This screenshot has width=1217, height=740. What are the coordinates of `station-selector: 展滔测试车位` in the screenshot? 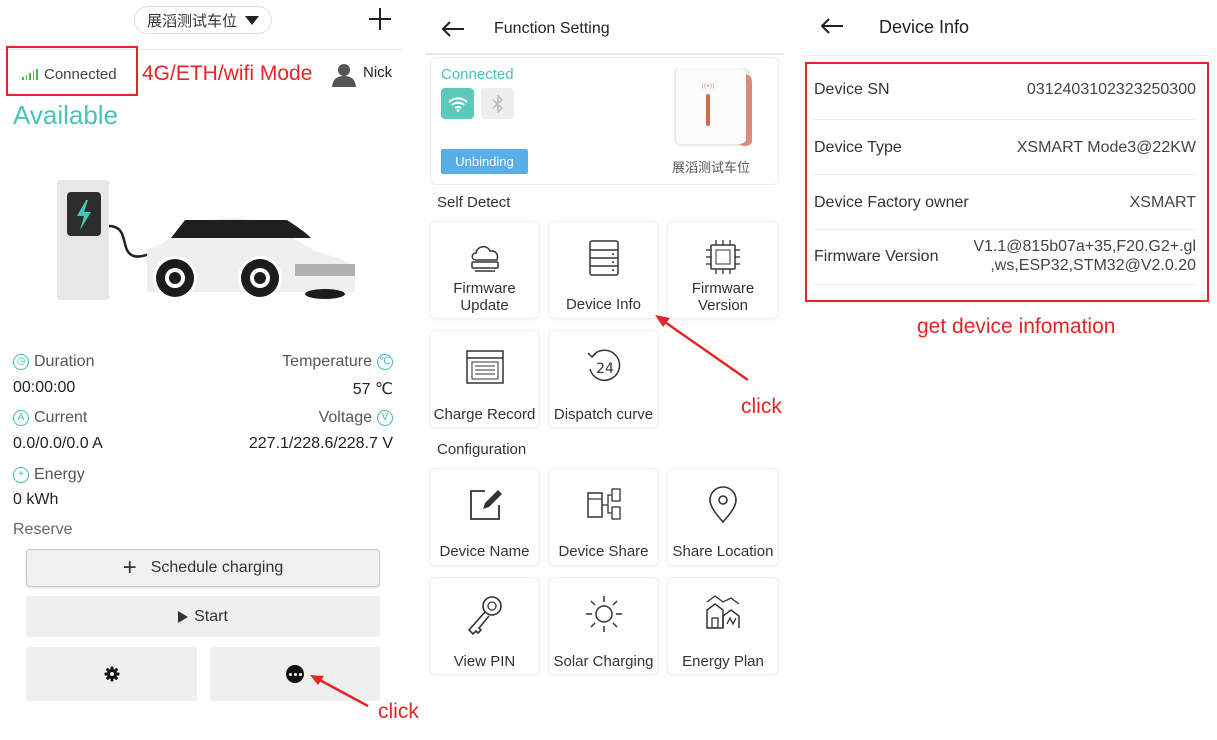 It's located at (203, 20).